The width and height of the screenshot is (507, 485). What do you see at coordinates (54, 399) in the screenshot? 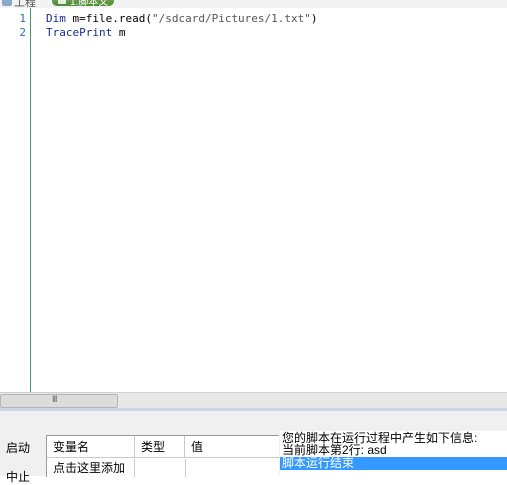
I see `grip-icon: III` at bounding box center [54, 399].